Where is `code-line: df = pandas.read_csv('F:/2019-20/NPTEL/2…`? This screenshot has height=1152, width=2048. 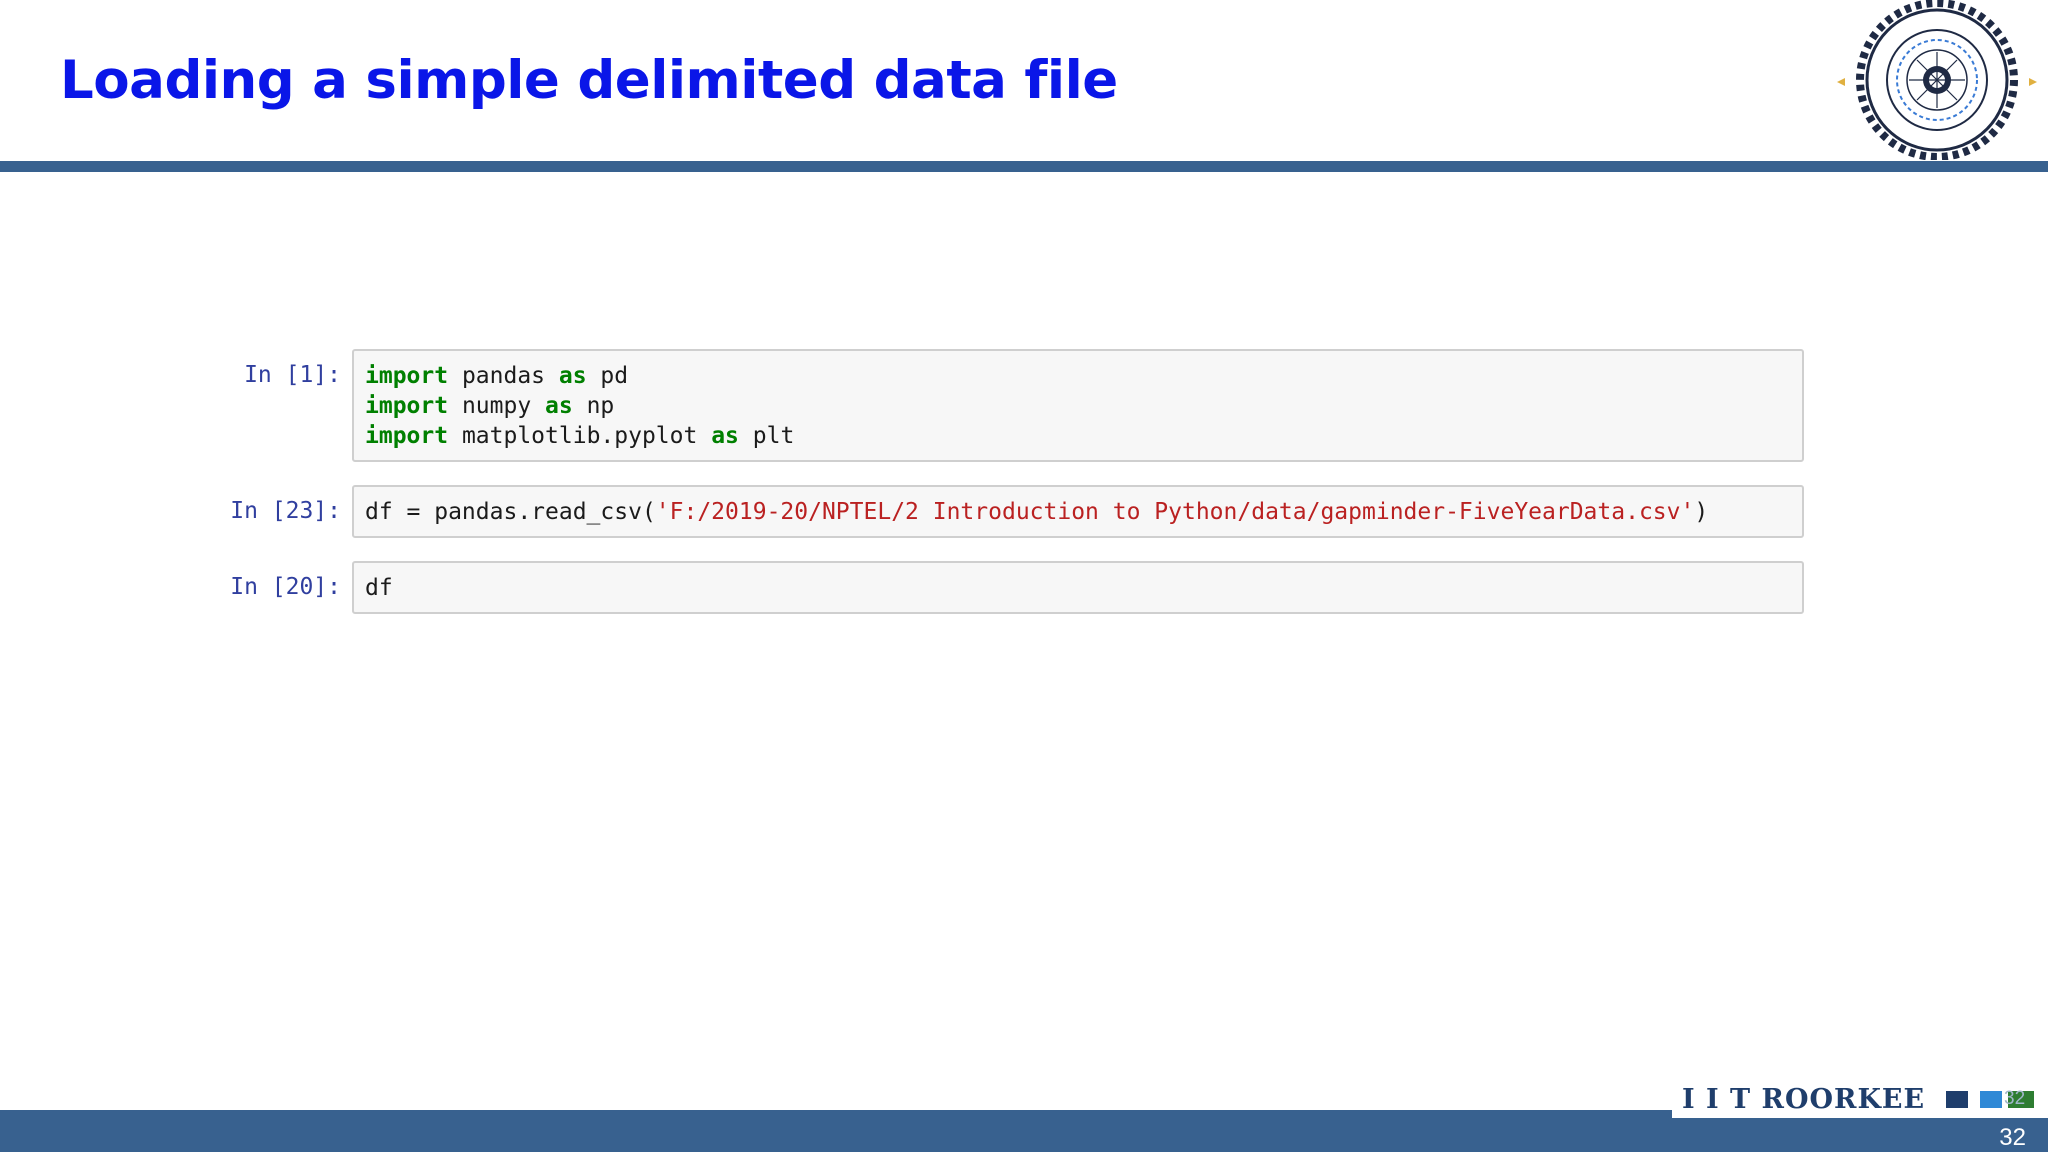
code-line: df = pandas.read_csv('F:/2019-20/NPTEL/2… is located at coordinates (1083, 512).